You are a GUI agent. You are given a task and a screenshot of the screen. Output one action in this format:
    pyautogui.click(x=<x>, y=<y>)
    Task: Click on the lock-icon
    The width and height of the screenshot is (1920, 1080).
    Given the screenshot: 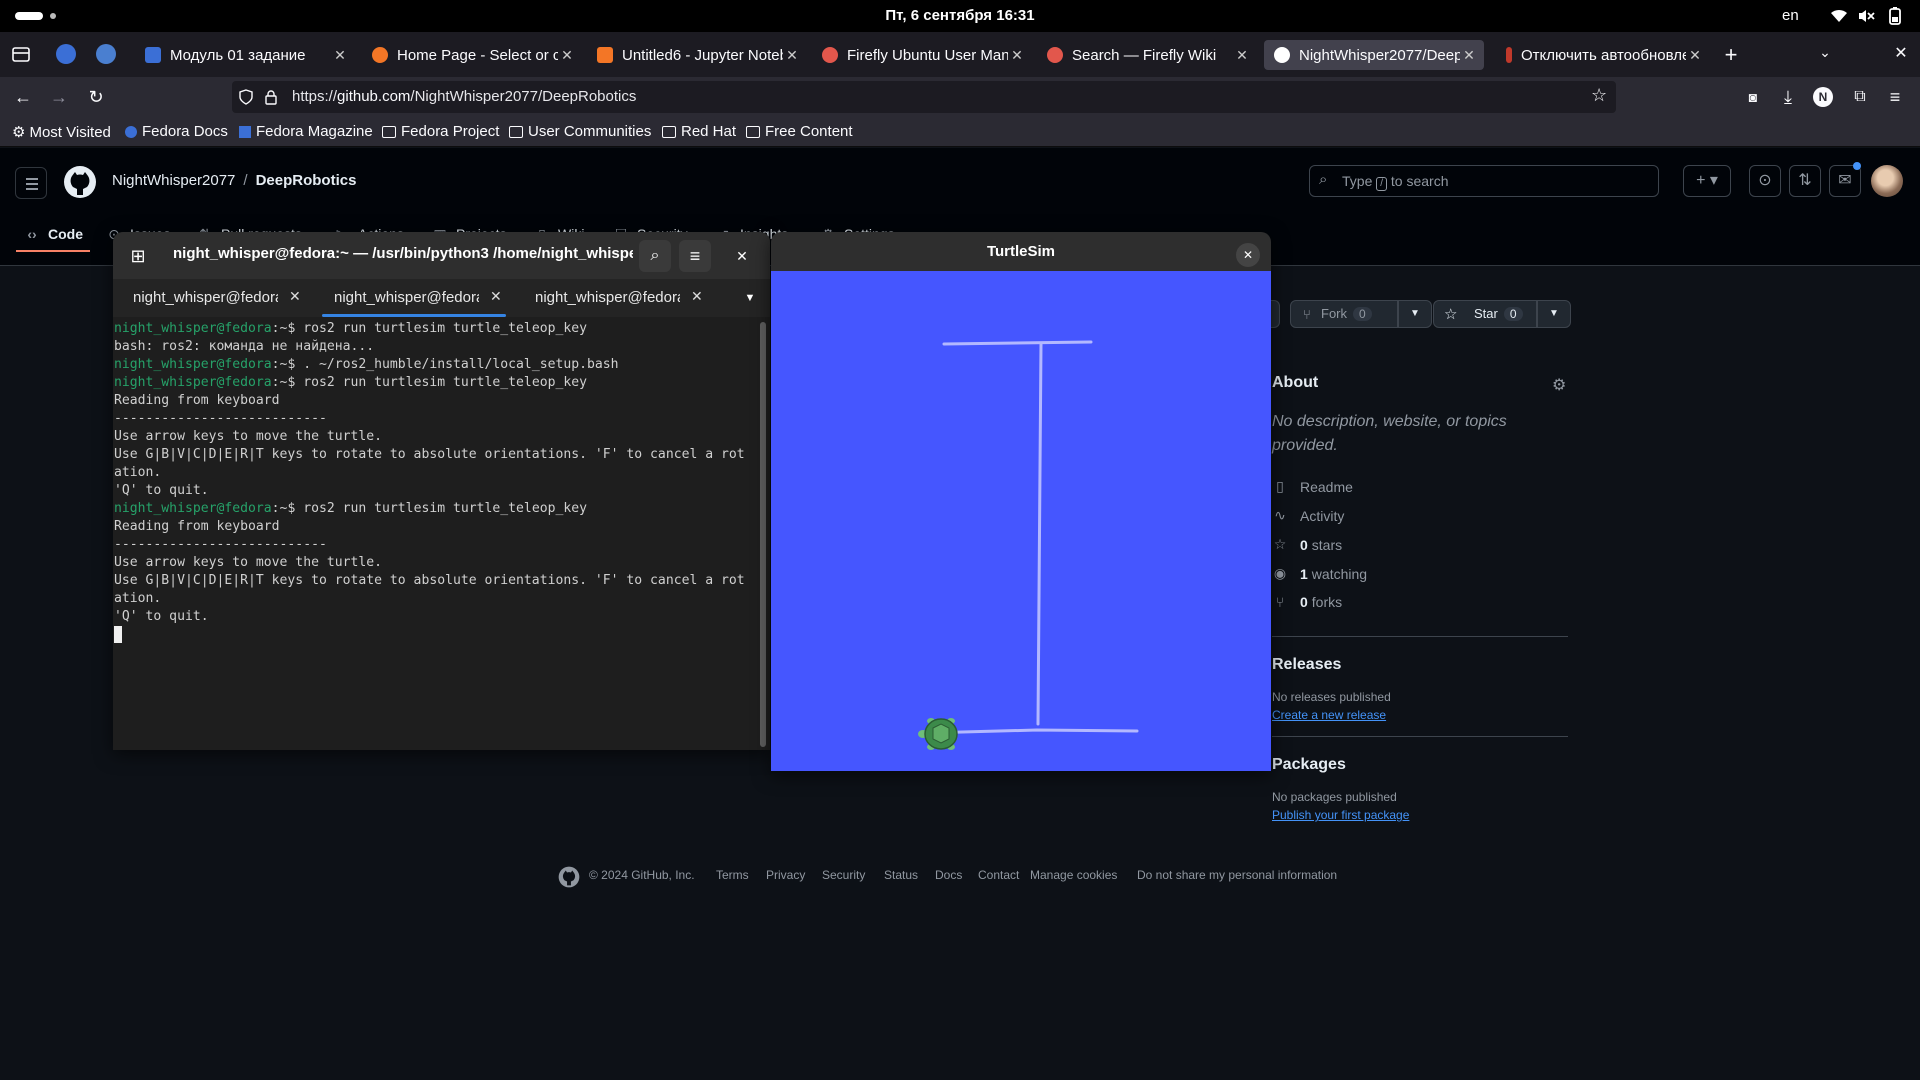 What is the action you would take?
    pyautogui.click(x=271, y=97)
    